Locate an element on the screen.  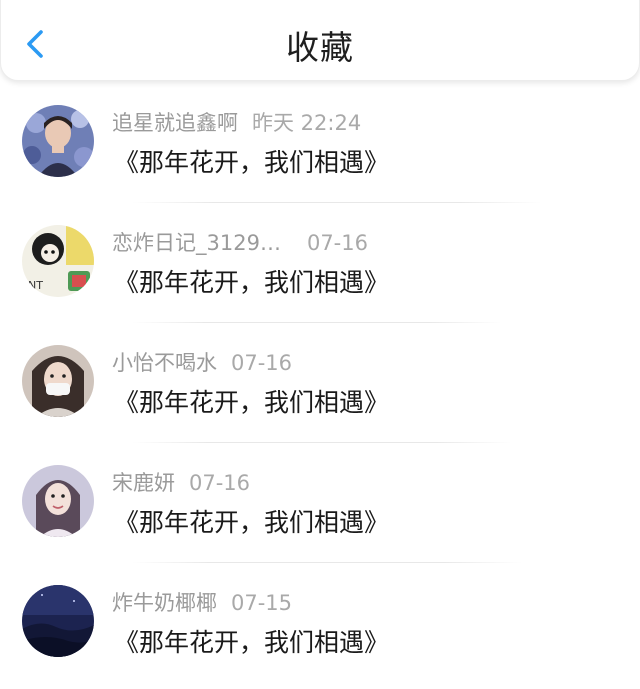
timestamp: 07-15 is located at coordinates (262, 603).